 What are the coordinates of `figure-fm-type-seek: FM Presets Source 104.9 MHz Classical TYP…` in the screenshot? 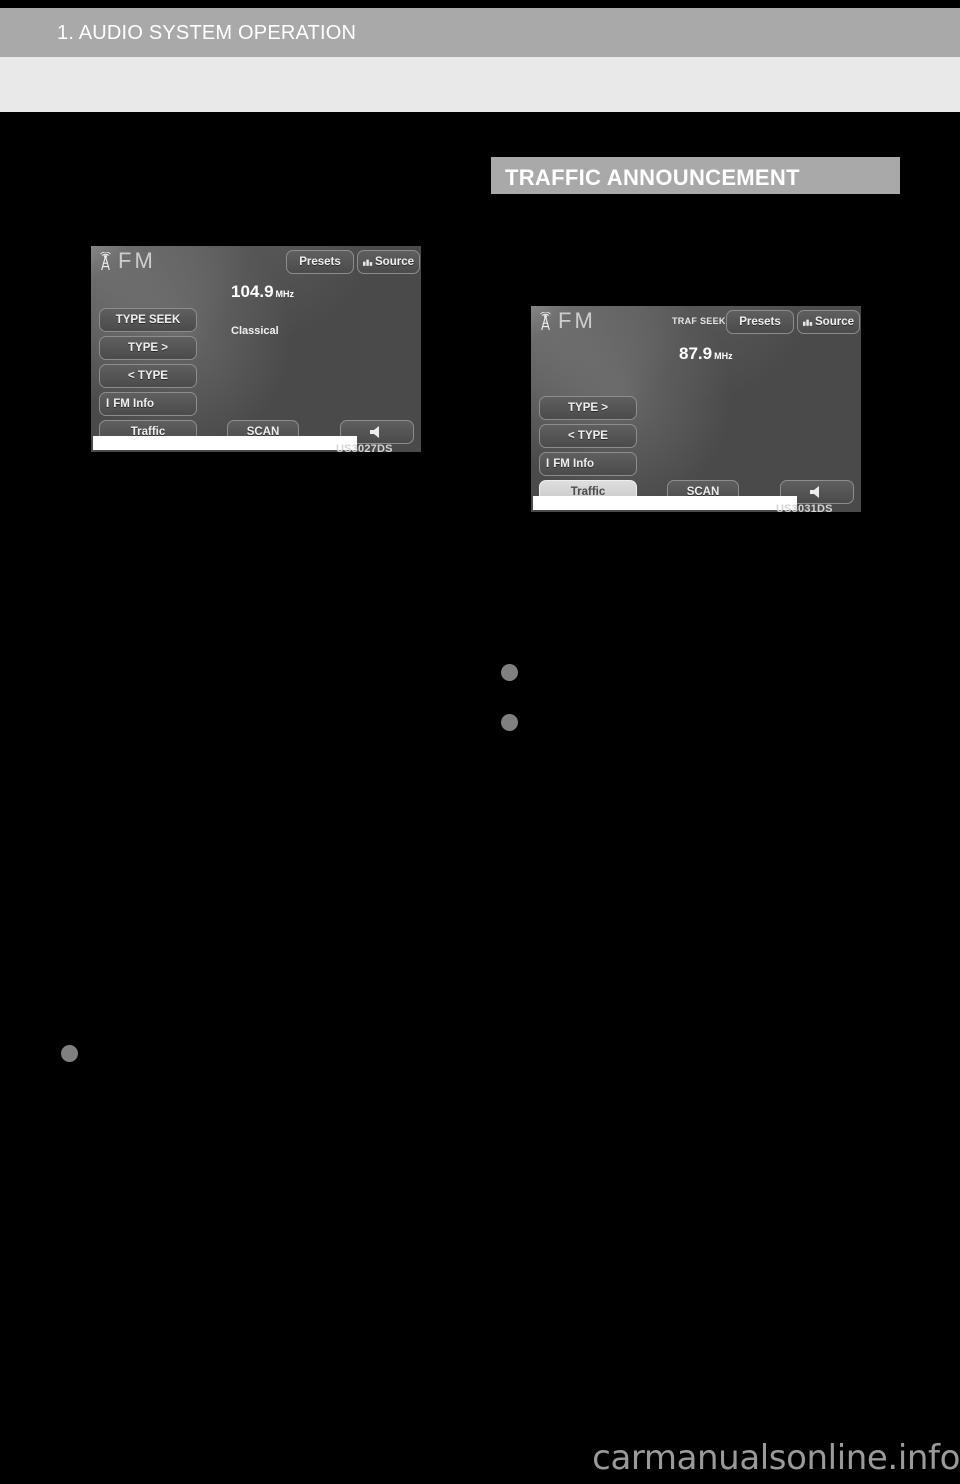 It's located at (256, 349).